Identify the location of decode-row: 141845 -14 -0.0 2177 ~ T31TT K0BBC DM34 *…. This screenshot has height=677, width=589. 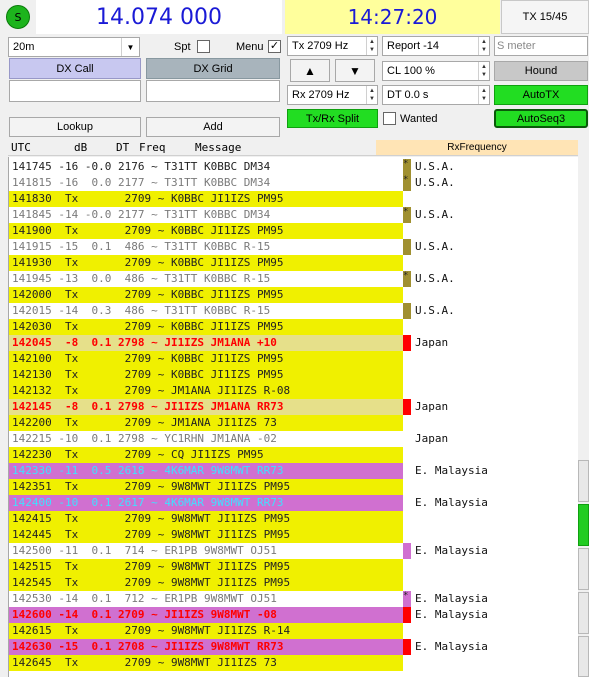
(293, 215).